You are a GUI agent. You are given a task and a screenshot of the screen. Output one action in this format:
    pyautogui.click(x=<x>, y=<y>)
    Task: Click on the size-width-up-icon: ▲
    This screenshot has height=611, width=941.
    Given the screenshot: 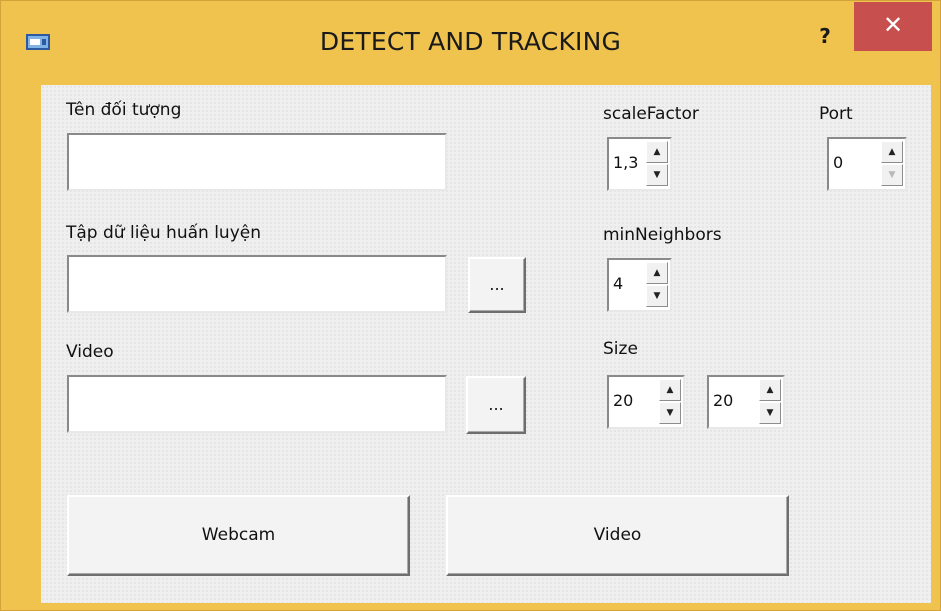 What is the action you would take?
    pyautogui.click(x=670, y=390)
    